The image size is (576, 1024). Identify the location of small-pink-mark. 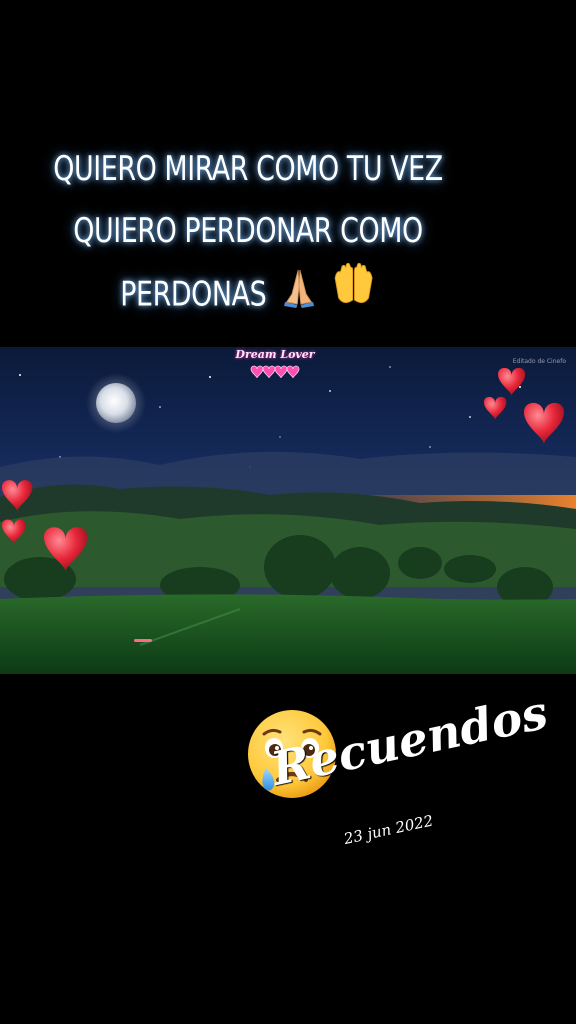
(143, 640).